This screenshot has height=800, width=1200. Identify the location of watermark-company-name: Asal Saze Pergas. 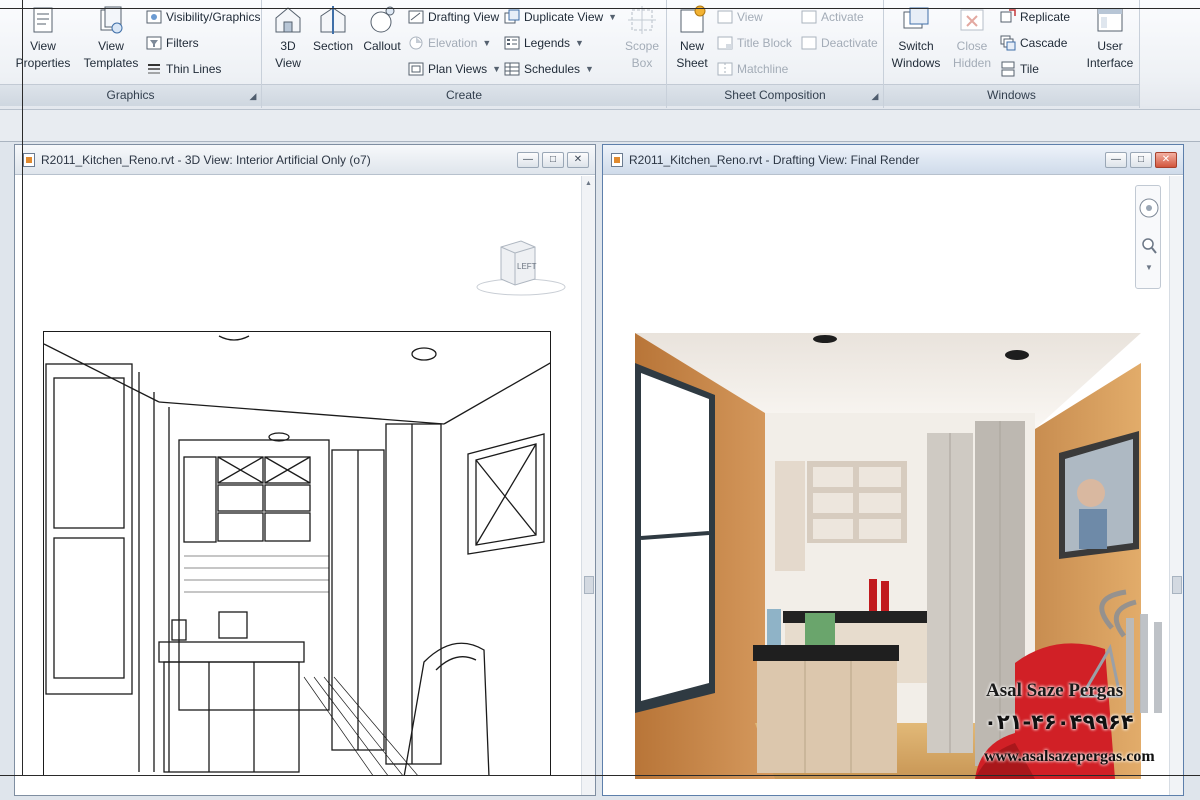
(1055, 690).